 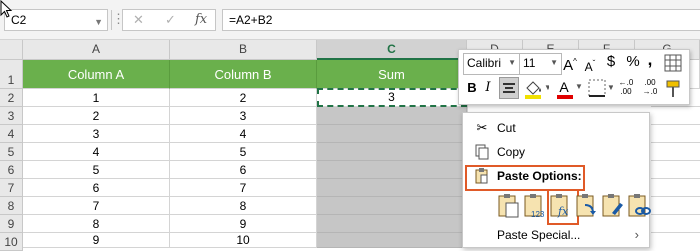 What do you see at coordinates (11, 50) in the screenshot?
I see `select-all-corner` at bounding box center [11, 50].